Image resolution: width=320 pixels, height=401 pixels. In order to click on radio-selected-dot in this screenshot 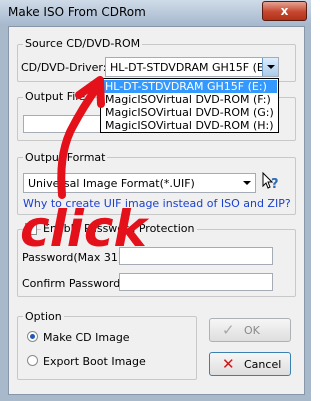, I will do `click(32, 336)`.